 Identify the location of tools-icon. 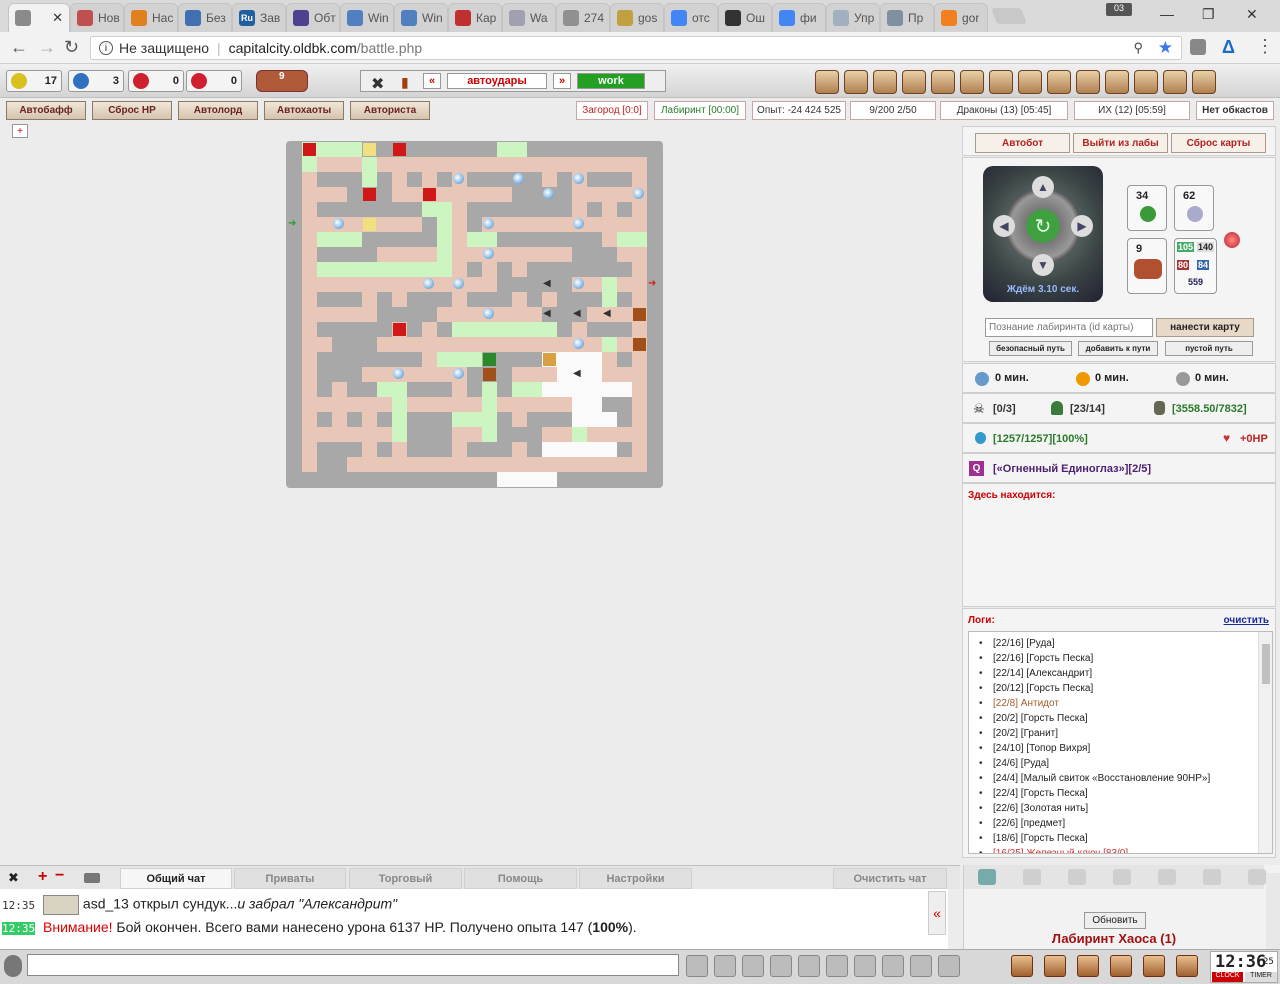
(809, 966).